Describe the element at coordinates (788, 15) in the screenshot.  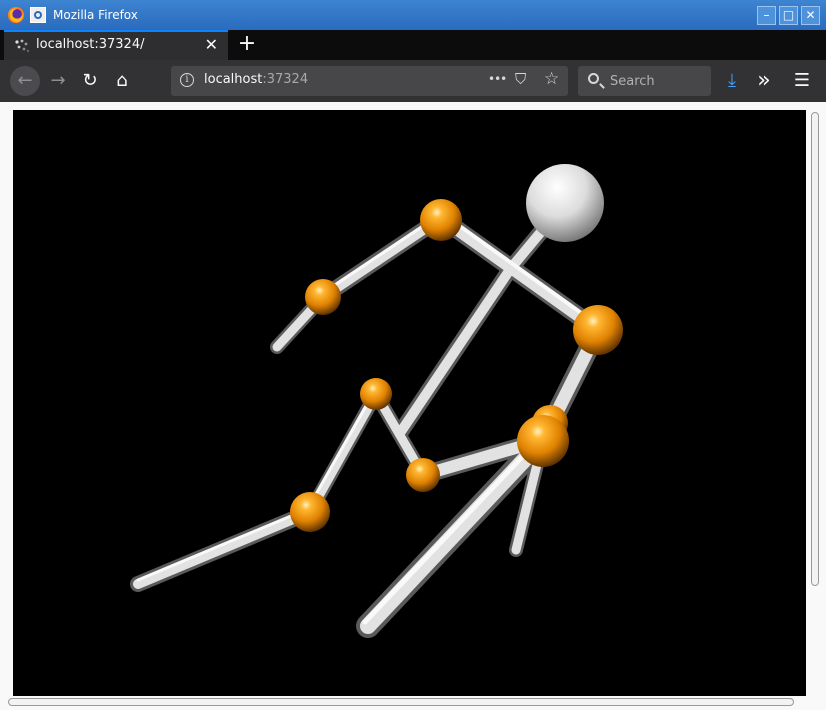
I see `maximize-button: □` at that location.